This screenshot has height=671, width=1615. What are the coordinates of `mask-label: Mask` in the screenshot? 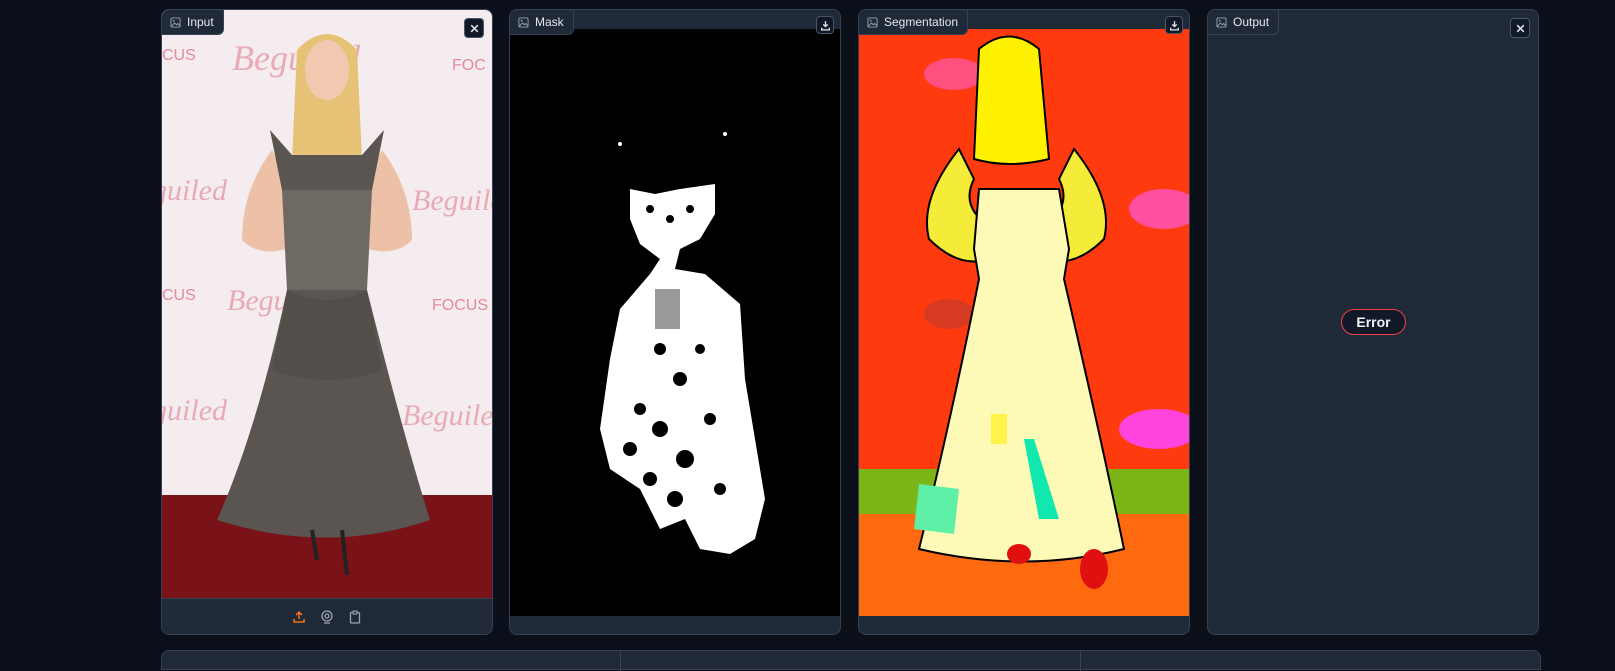 It's located at (542, 22).